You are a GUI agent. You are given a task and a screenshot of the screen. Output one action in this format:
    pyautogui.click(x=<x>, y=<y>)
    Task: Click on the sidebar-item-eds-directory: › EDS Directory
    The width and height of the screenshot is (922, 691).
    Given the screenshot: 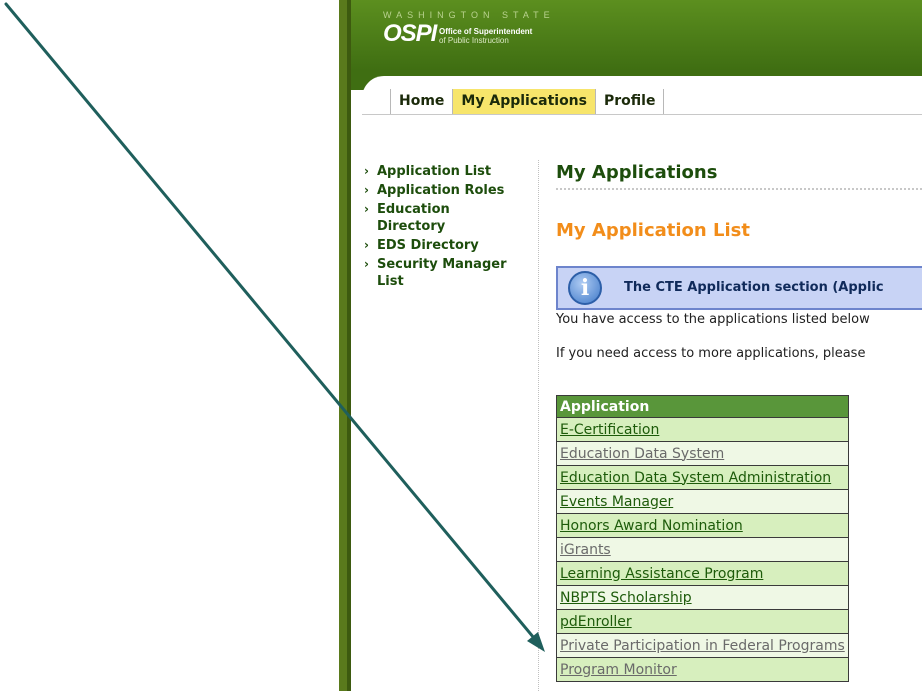 What is the action you would take?
    pyautogui.click(x=443, y=245)
    